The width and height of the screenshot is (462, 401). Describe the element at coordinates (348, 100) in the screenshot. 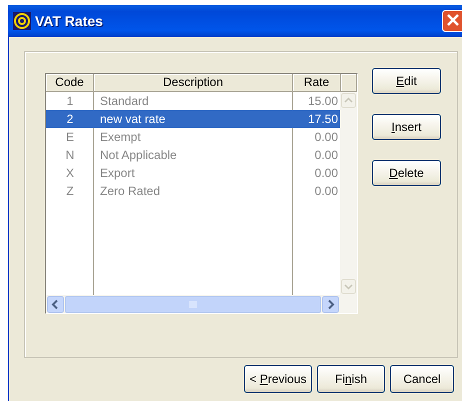

I see `scroll-up-icon` at that location.